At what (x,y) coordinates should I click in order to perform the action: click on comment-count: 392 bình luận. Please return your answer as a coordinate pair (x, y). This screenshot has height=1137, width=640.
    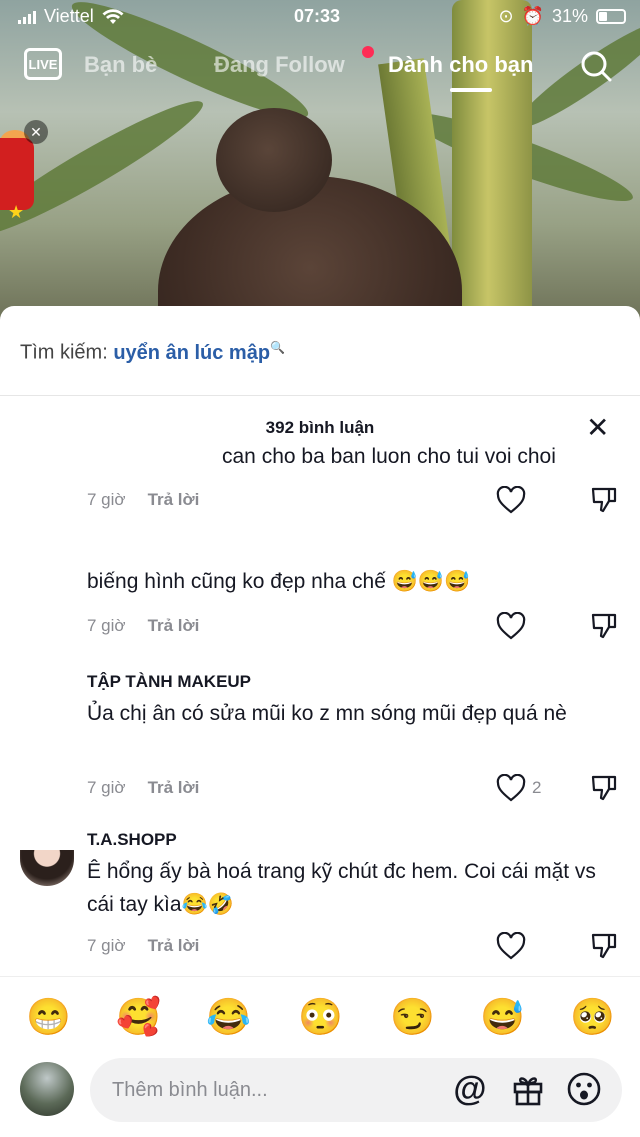
    Looking at the image, I should click on (320, 427).